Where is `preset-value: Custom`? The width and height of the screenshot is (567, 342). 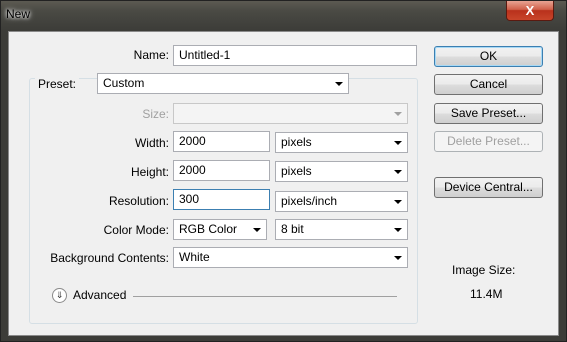
preset-value: Custom is located at coordinates (124, 83).